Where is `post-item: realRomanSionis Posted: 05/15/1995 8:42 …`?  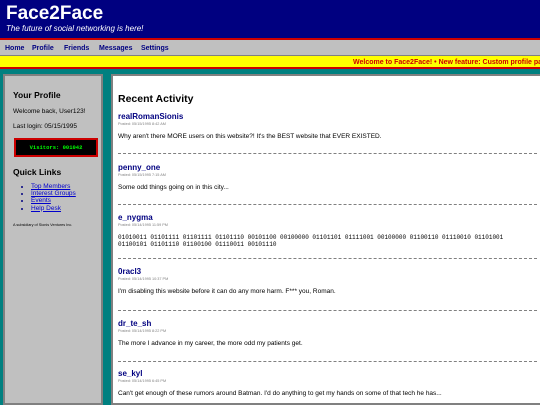 post-item: realRomanSionis Posted: 05/15/1995 8:42 … is located at coordinates (327, 126).